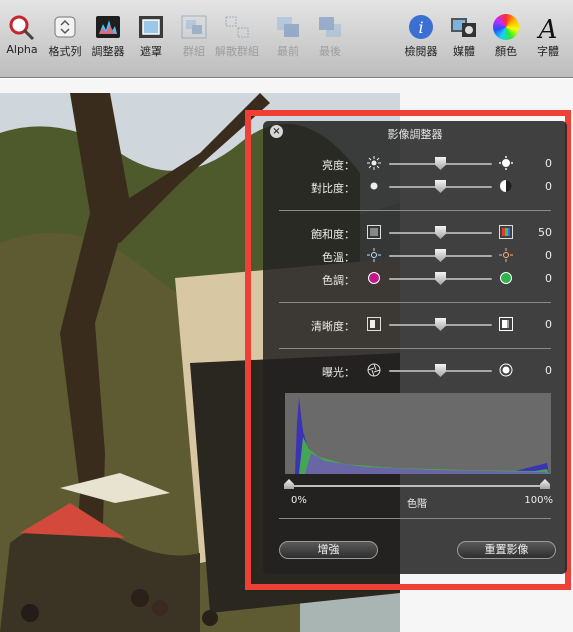  Describe the element at coordinates (506, 370) in the screenshot. I see `exposure-high-icon` at that location.